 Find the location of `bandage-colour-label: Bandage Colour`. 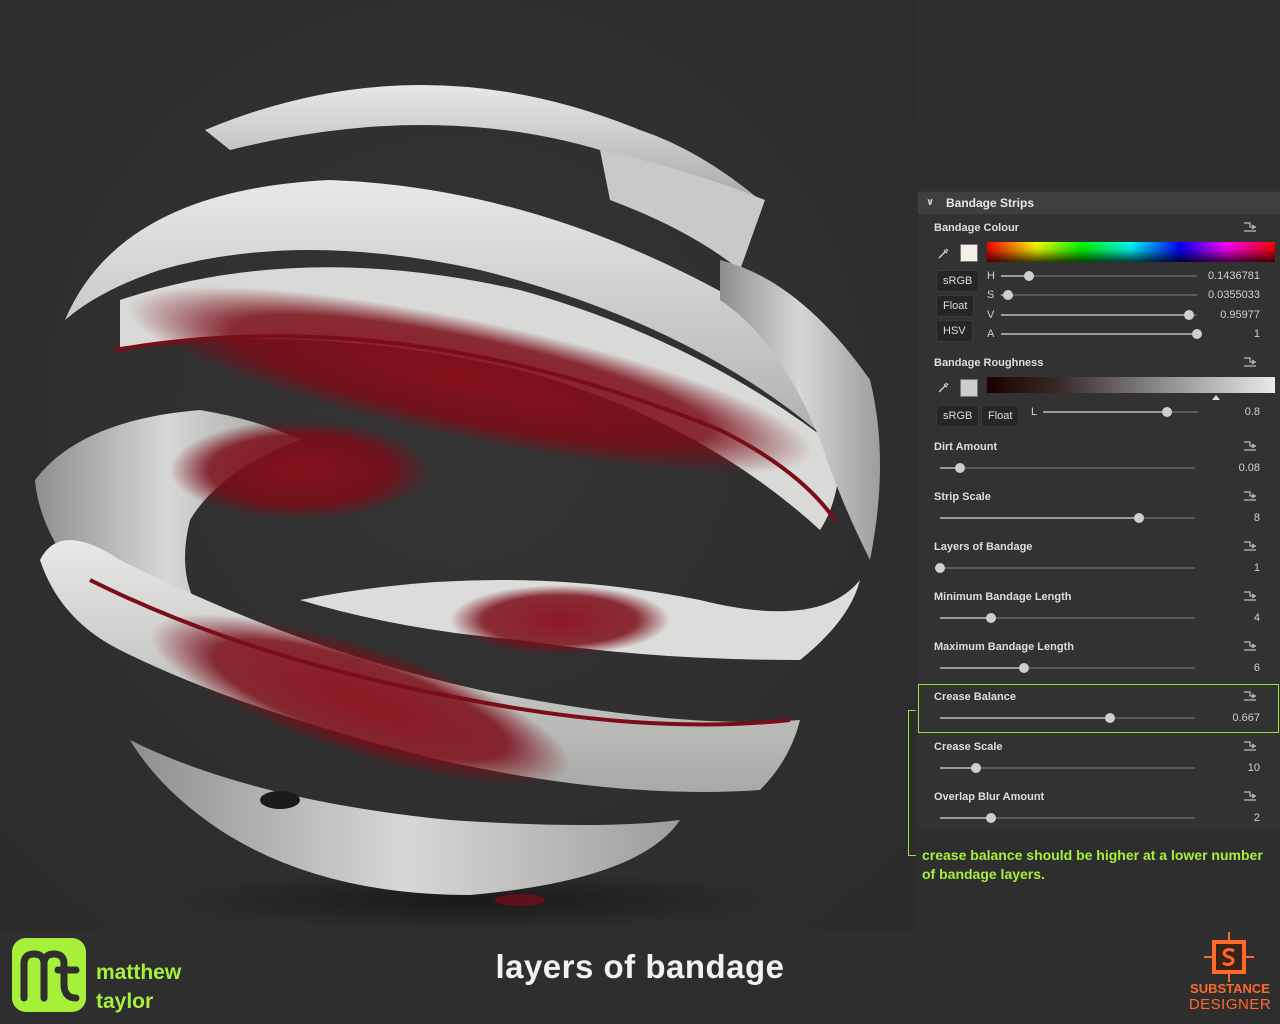

bandage-colour-label: Bandage Colour is located at coordinates (976, 228).